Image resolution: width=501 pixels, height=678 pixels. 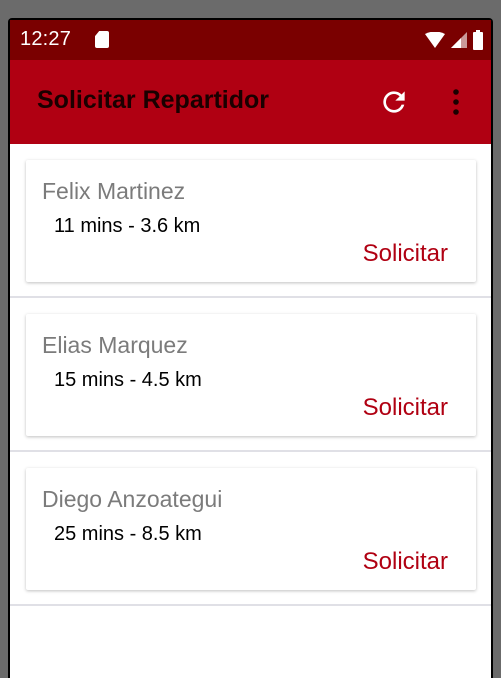 What do you see at coordinates (114, 191) in the screenshot?
I see `driver-name: Felix Martinez` at bounding box center [114, 191].